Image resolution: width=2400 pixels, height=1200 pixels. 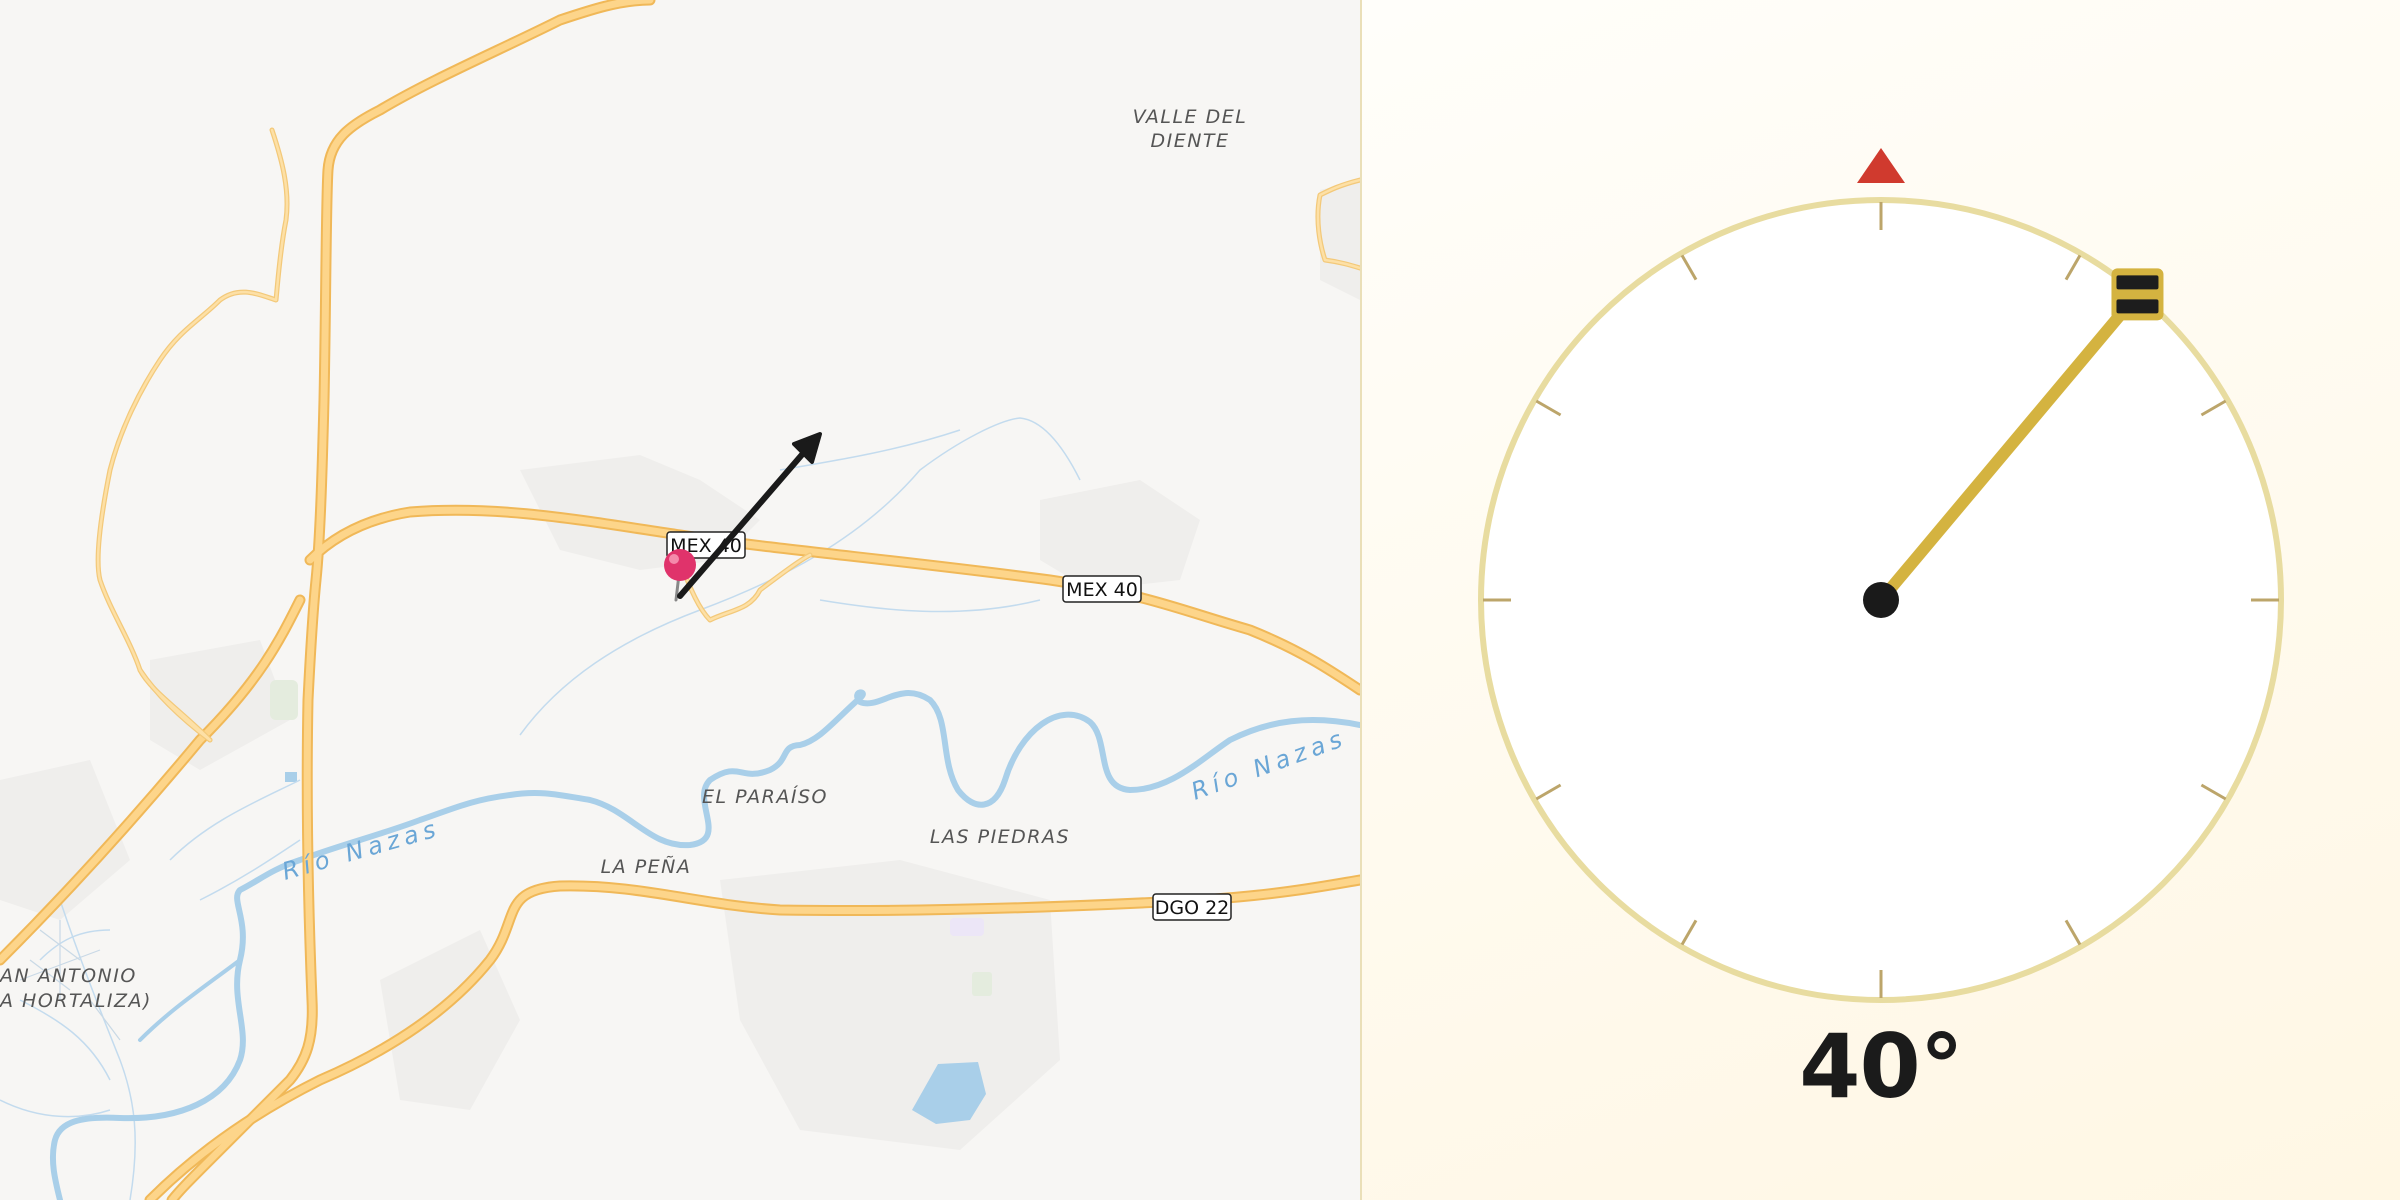 What do you see at coordinates (291, 777) in the screenshot?
I see `small-pond` at bounding box center [291, 777].